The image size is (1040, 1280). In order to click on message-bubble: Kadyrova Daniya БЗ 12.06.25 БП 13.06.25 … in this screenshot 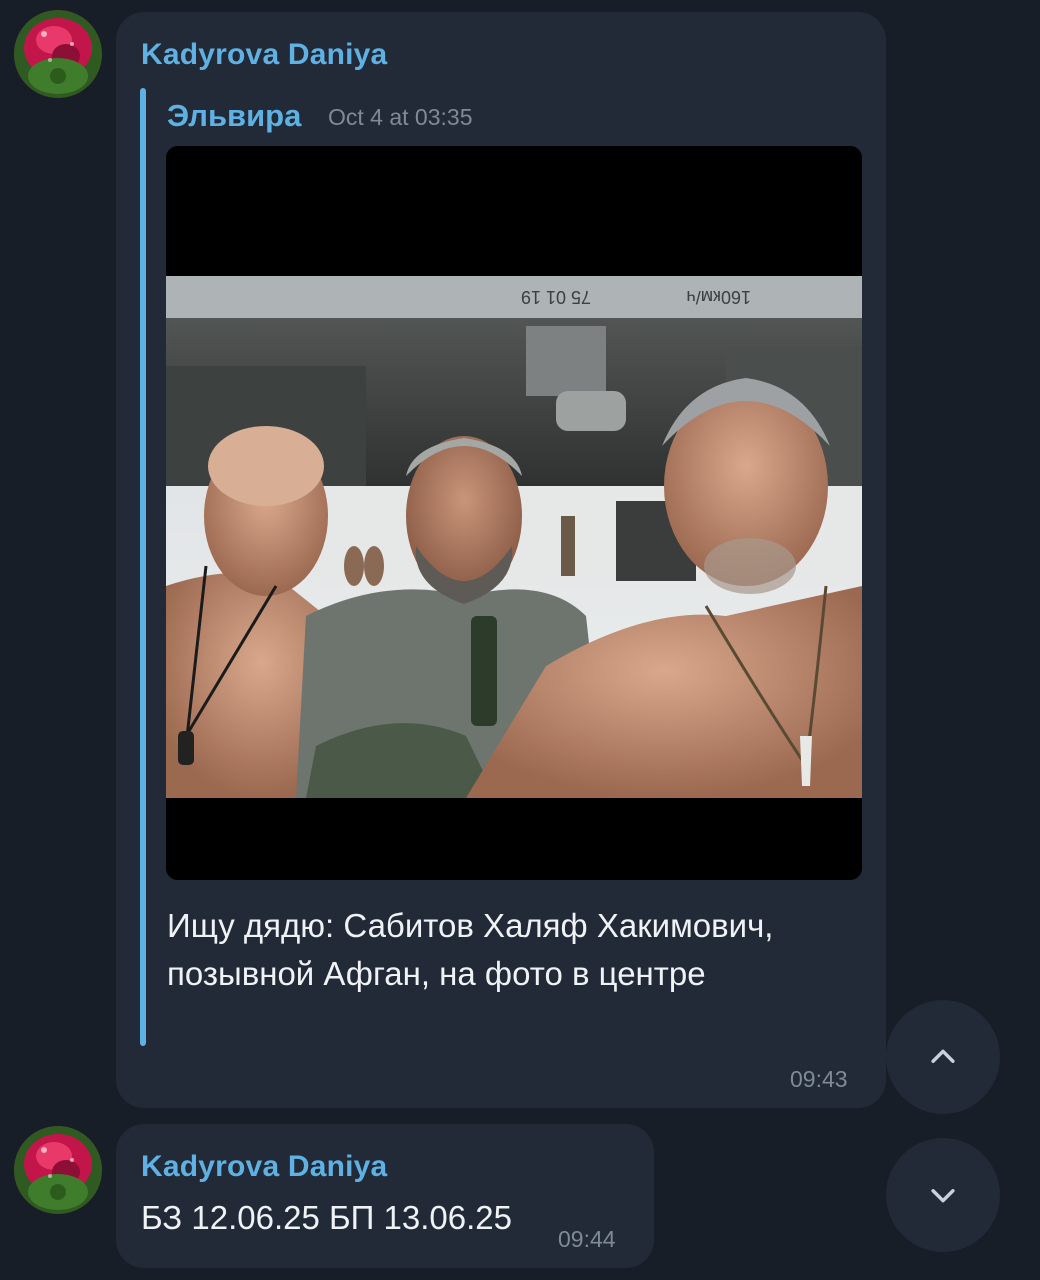, I will do `click(385, 1196)`.